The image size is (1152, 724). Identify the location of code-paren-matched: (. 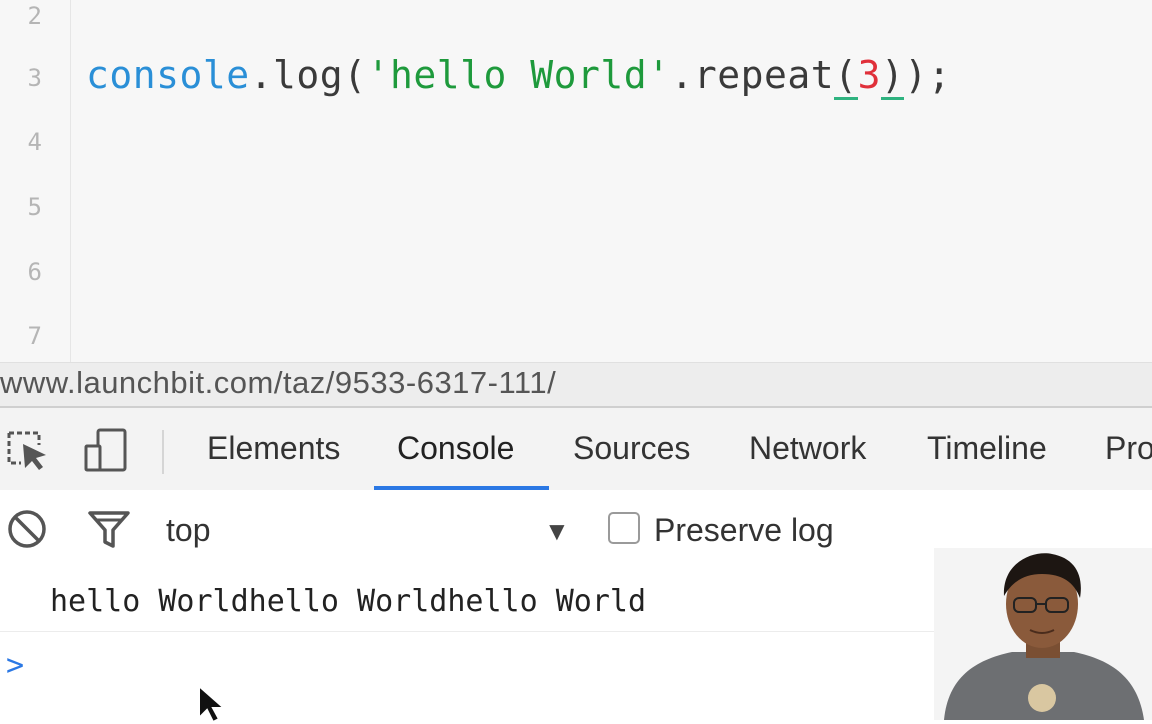
(846, 76).